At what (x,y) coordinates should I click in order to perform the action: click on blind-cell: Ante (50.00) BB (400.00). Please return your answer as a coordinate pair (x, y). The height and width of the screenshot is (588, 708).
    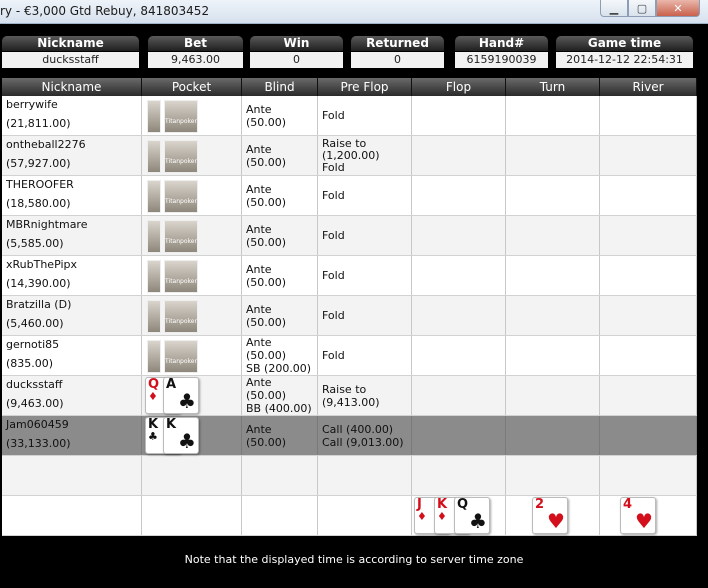
    Looking at the image, I should click on (280, 395).